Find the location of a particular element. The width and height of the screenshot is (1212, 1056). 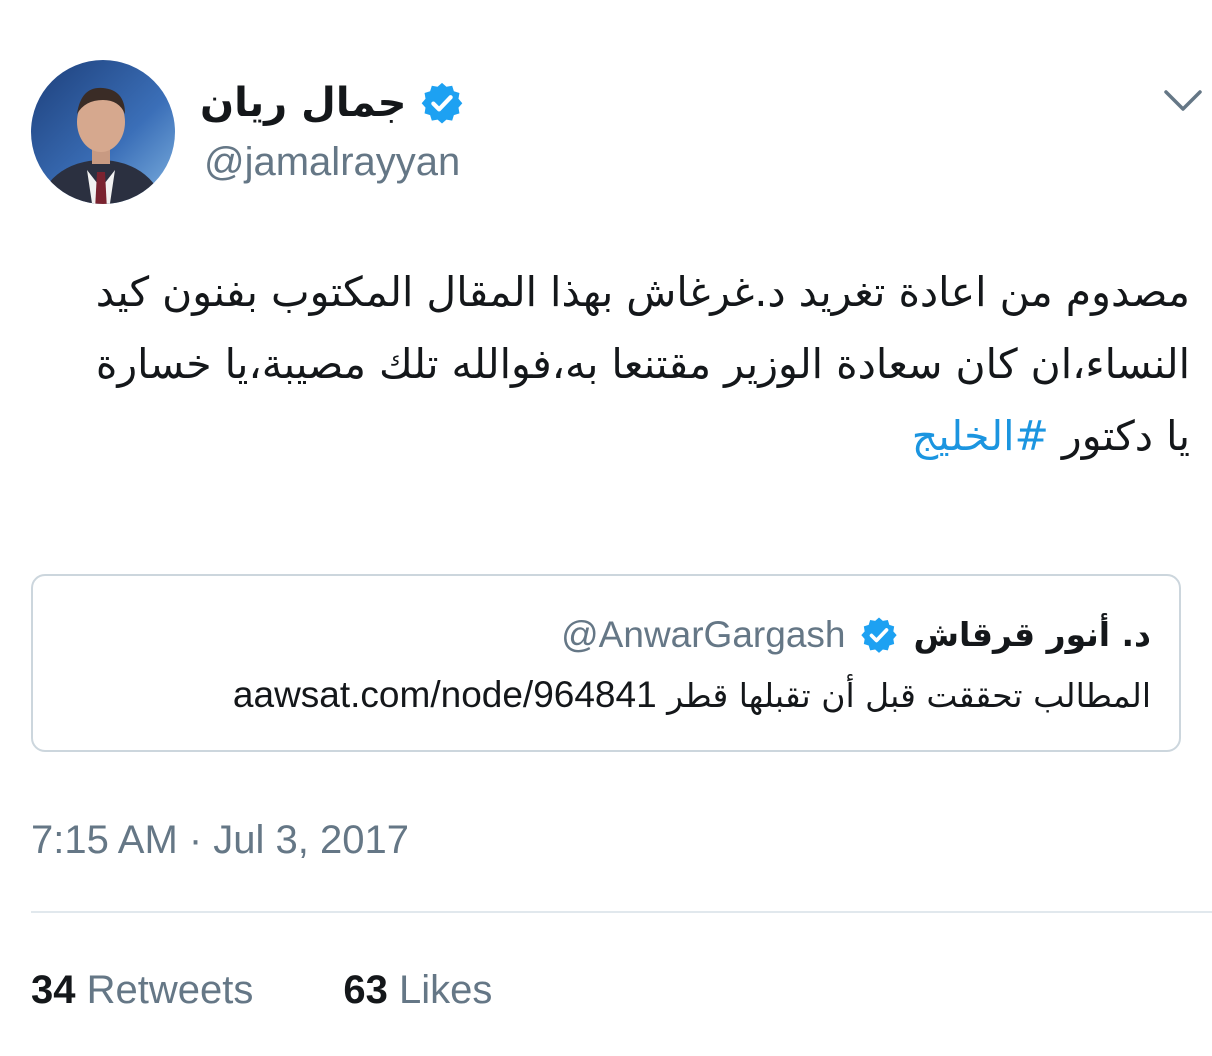

author-handle: @jamalrayyan is located at coordinates (332, 162).